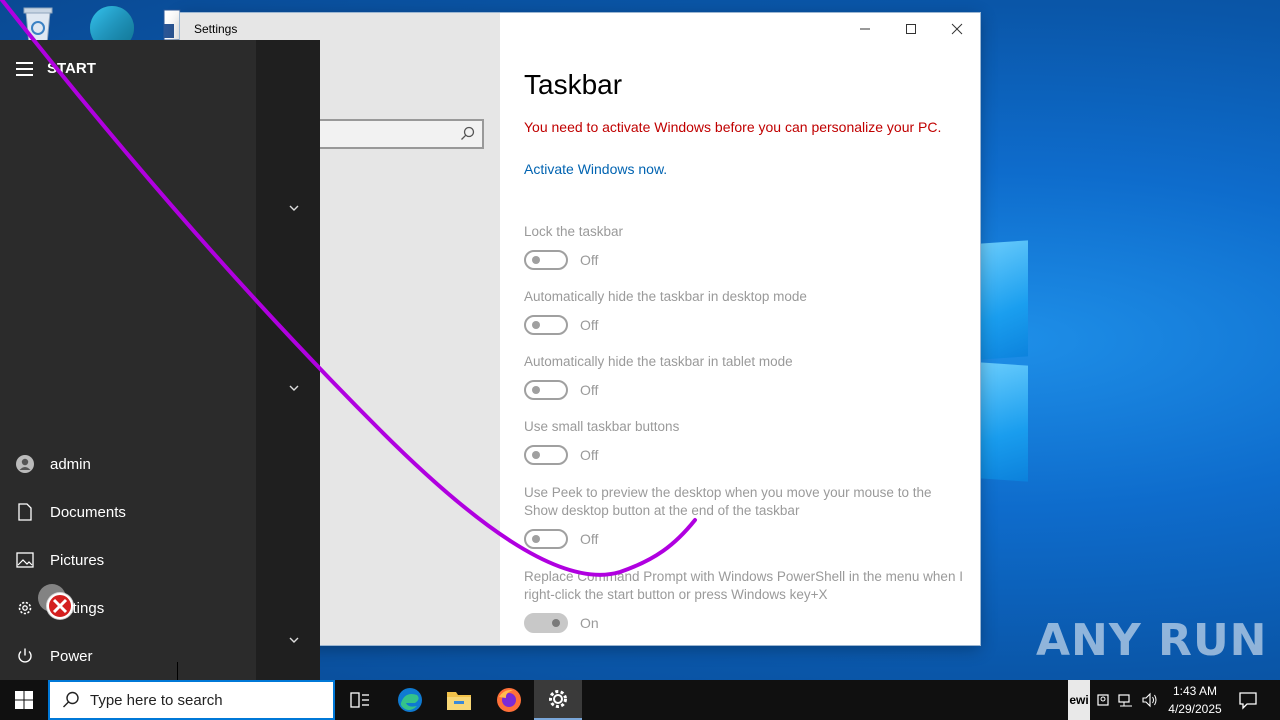 The width and height of the screenshot is (1280, 720). Describe the element at coordinates (546, 539) in the screenshot. I see `peek-toggle` at that location.